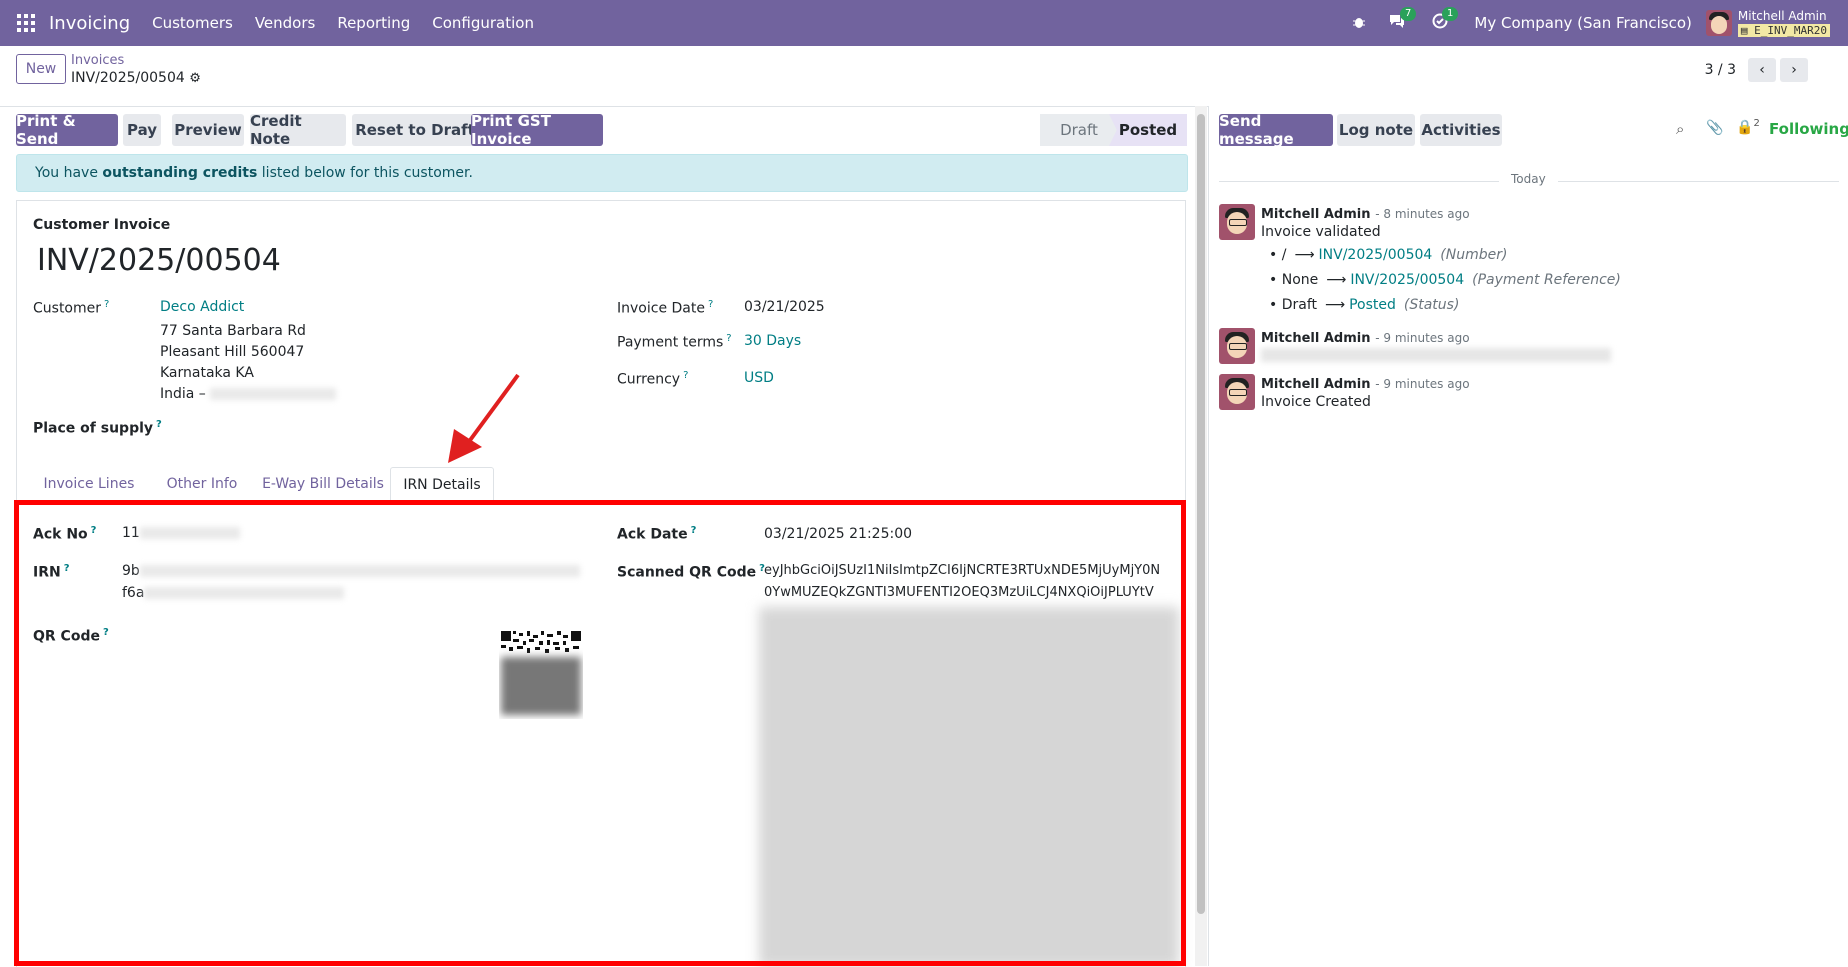  Describe the element at coordinates (136, 78) in the screenshot. I see `breadcrumb-current: INV/2025/00504 ⚙` at that location.